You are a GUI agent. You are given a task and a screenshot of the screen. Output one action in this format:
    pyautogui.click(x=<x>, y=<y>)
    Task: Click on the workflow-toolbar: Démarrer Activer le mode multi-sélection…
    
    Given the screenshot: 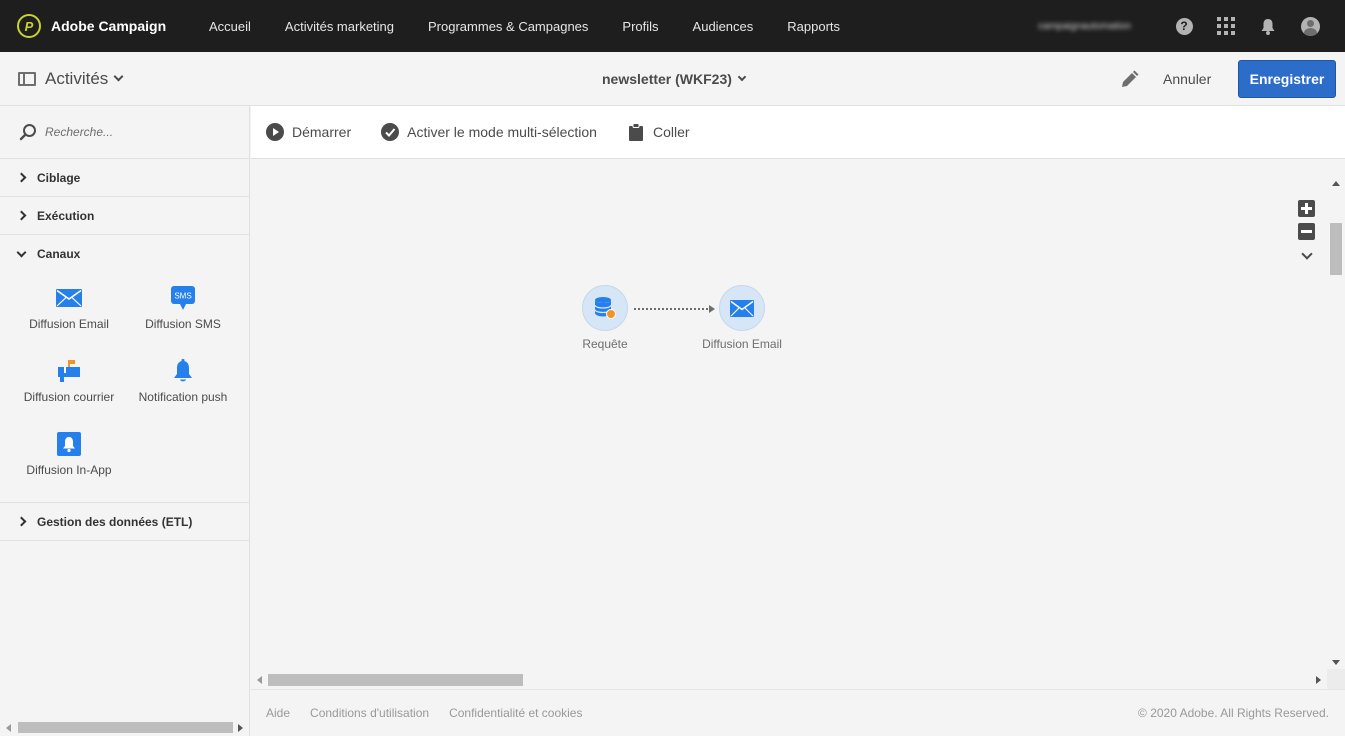 What is the action you would take?
    pyautogui.click(x=798, y=132)
    